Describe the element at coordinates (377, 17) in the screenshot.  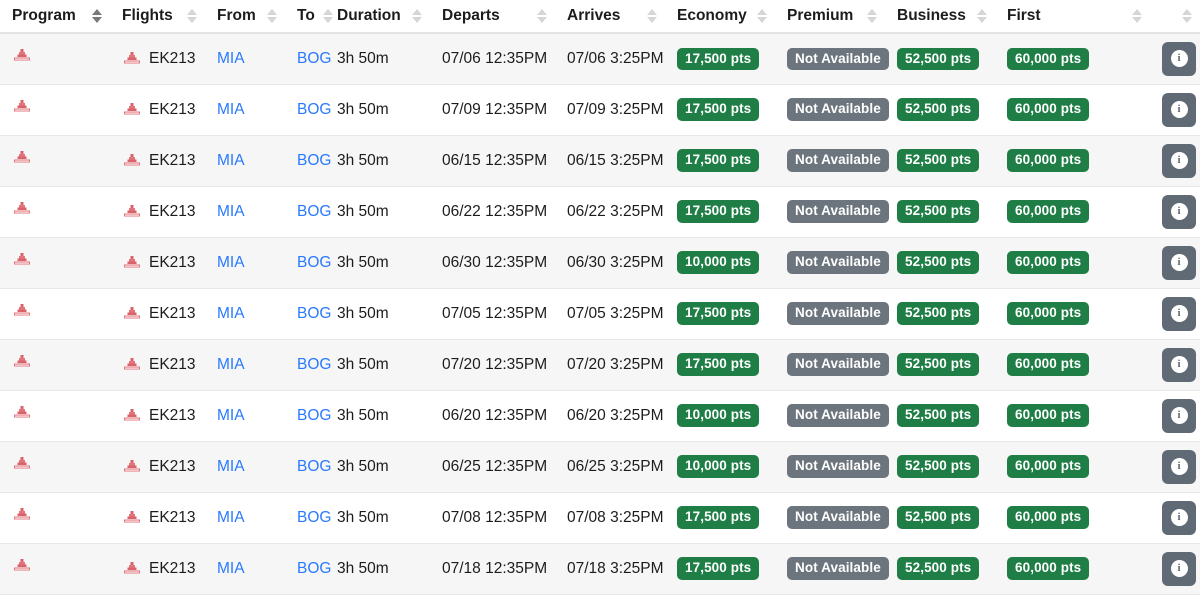
I see `column-header-duration: Duration` at that location.